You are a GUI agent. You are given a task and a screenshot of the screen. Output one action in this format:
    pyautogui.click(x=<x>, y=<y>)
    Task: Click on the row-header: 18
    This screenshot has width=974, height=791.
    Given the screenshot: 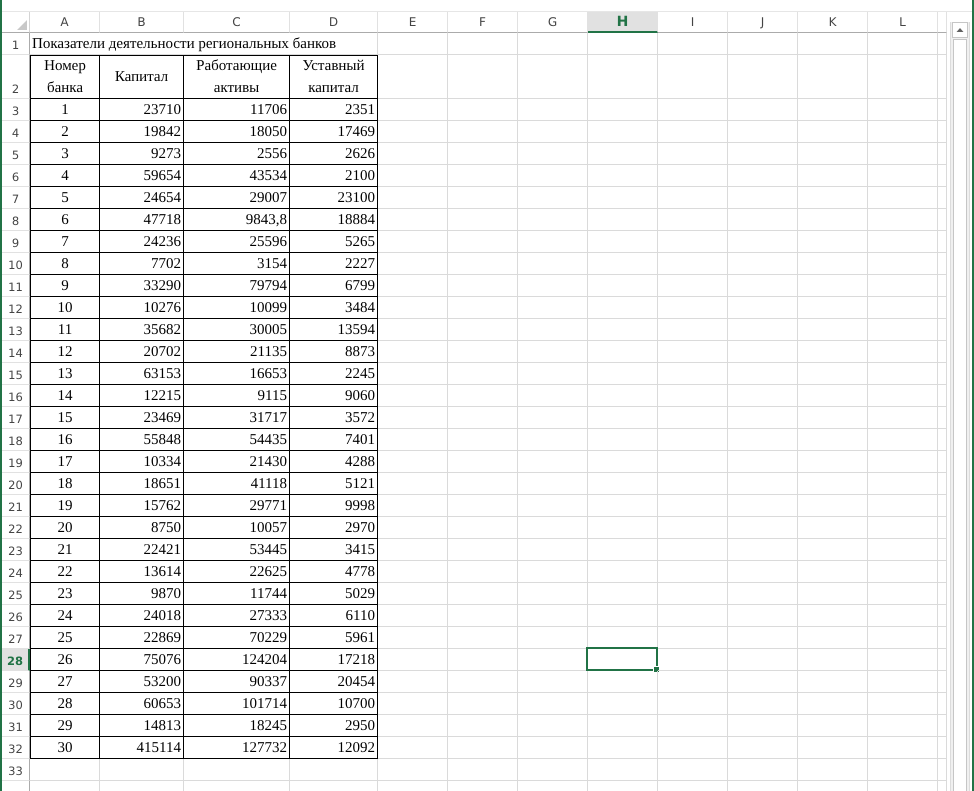 What is the action you would take?
    pyautogui.click(x=16, y=440)
    